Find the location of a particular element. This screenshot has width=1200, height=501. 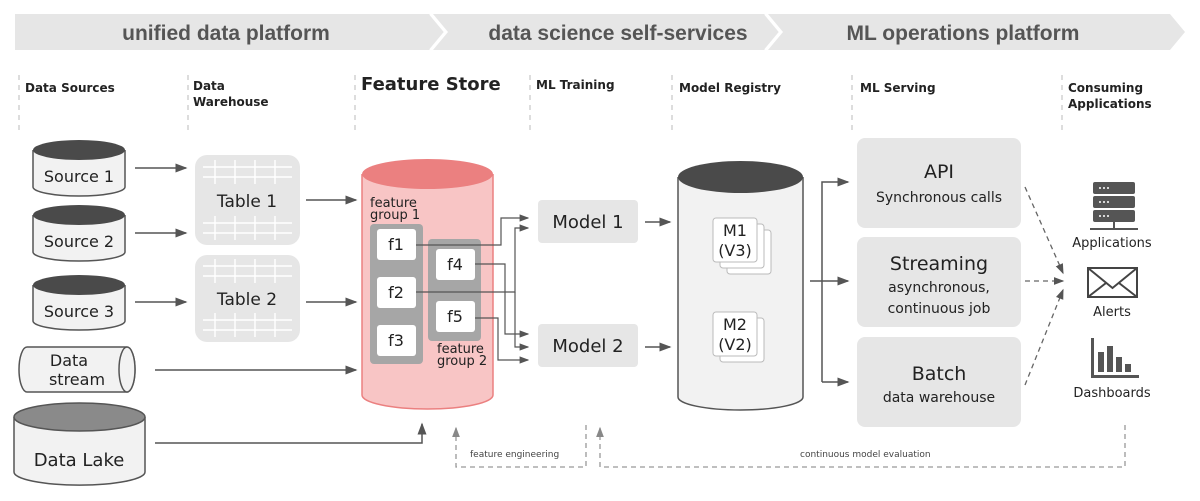

serving-streaming-title: Streaming is located at coordinates (939, 264).